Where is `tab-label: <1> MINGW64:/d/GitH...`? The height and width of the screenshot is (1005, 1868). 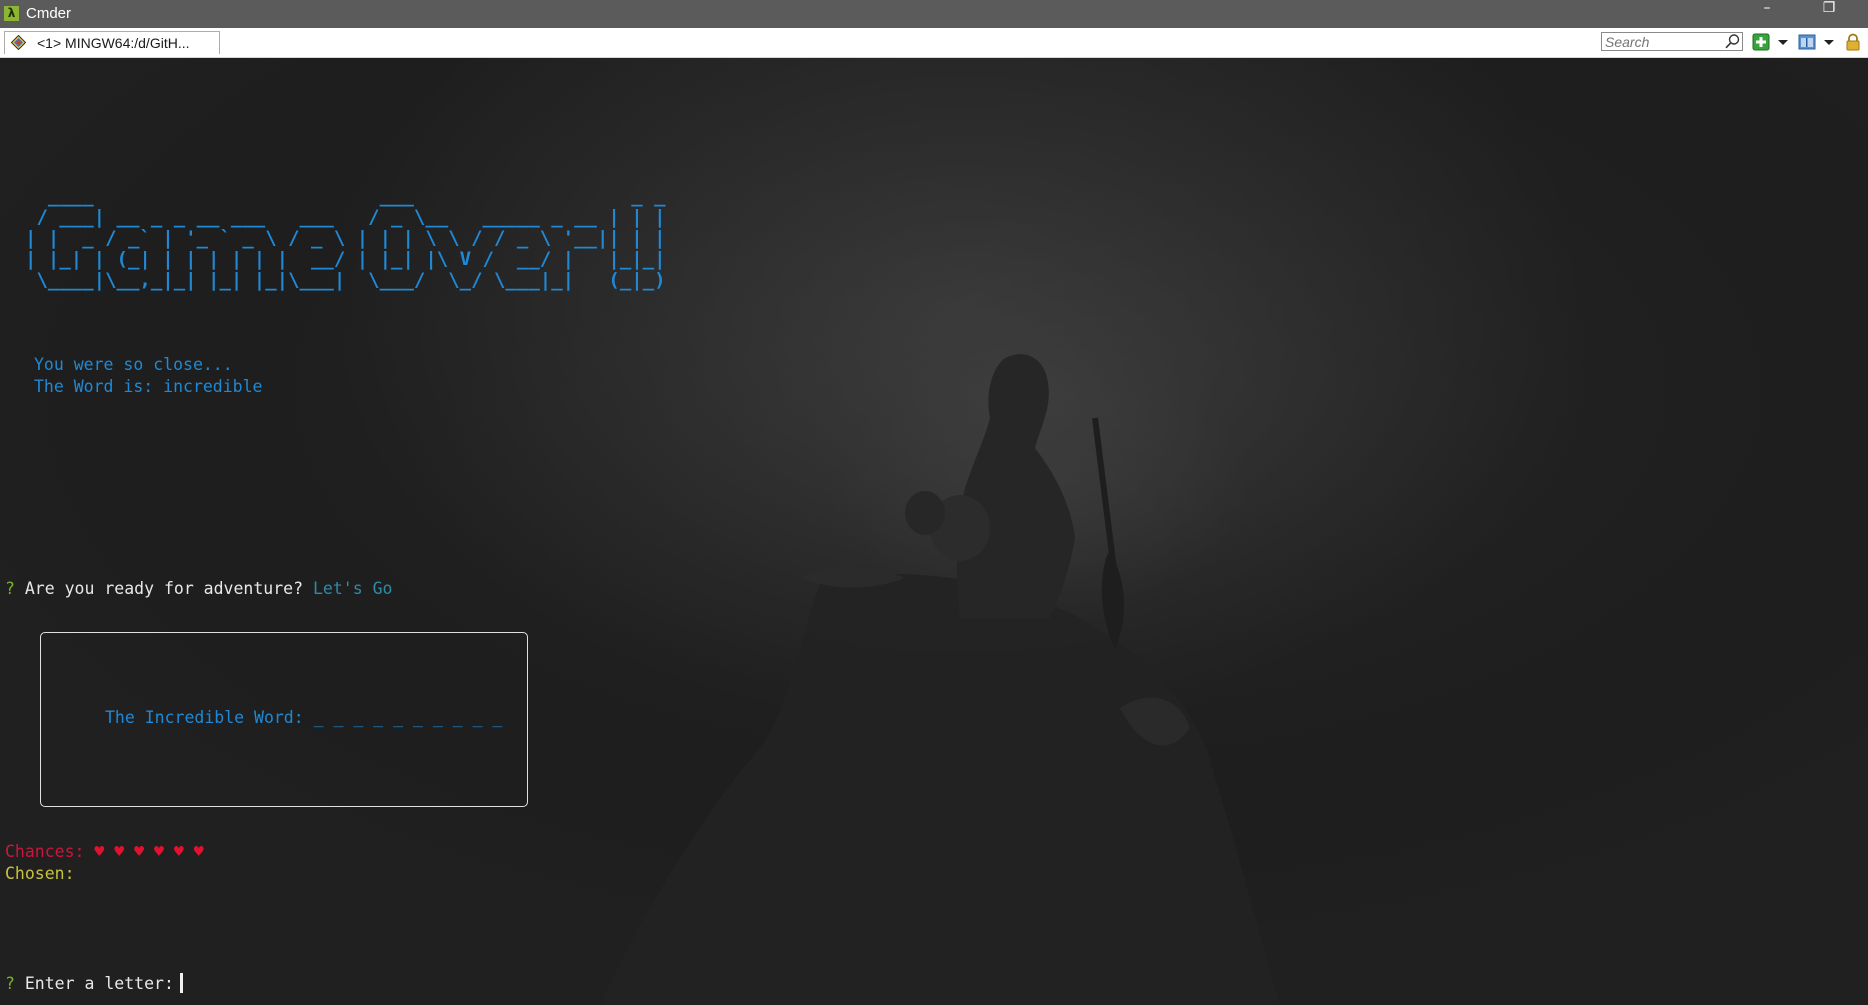 tab-label: <1> MINGW64:/d/GitH... is located at coordinates (113, 43).